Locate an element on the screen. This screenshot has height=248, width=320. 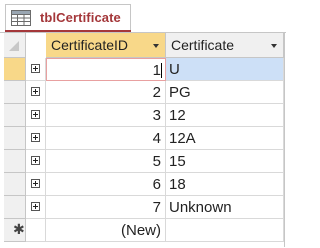
cell-certificateid: 6 is located at coordinates (106, 184).